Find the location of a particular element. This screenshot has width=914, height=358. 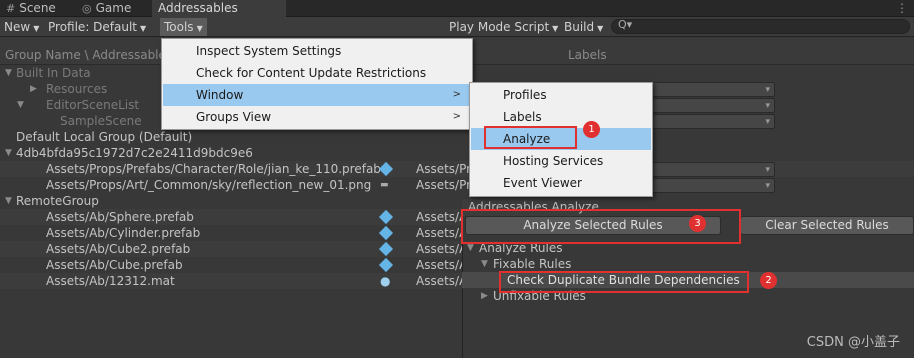

menu-item-check-content-update: Check for Content Update Restrictions is located at coordinates (317, 73).